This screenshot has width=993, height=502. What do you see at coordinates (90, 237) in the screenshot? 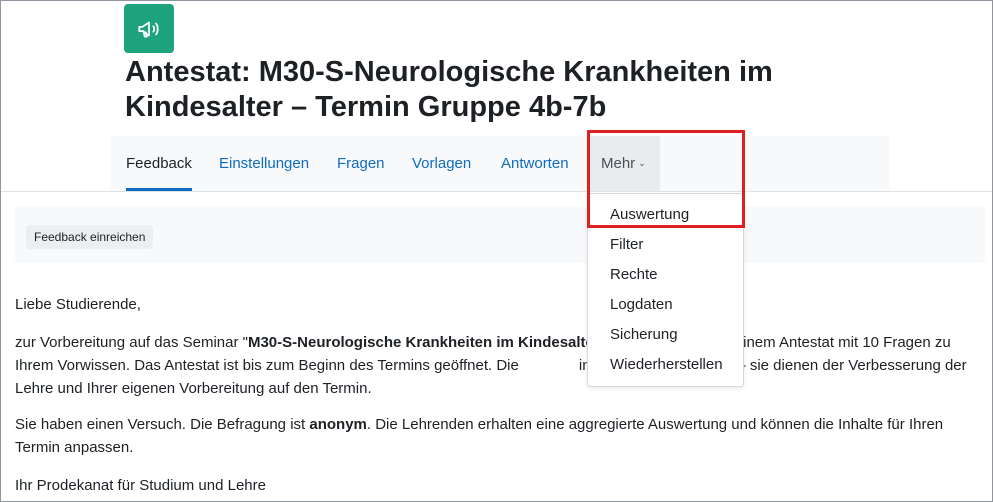
I see `feedback-einreichen-button: Feedback einreichen` at bounding box center [90, 237].